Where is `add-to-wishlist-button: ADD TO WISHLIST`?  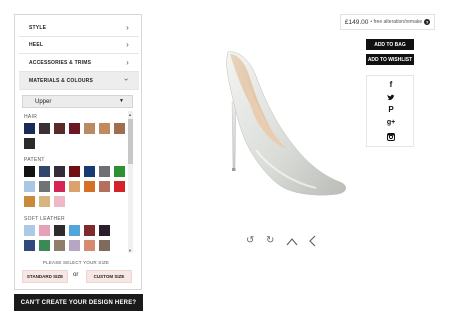
add-to-wishlist-button: ADD TO WISHLIST is located at coordinates (390, 59).